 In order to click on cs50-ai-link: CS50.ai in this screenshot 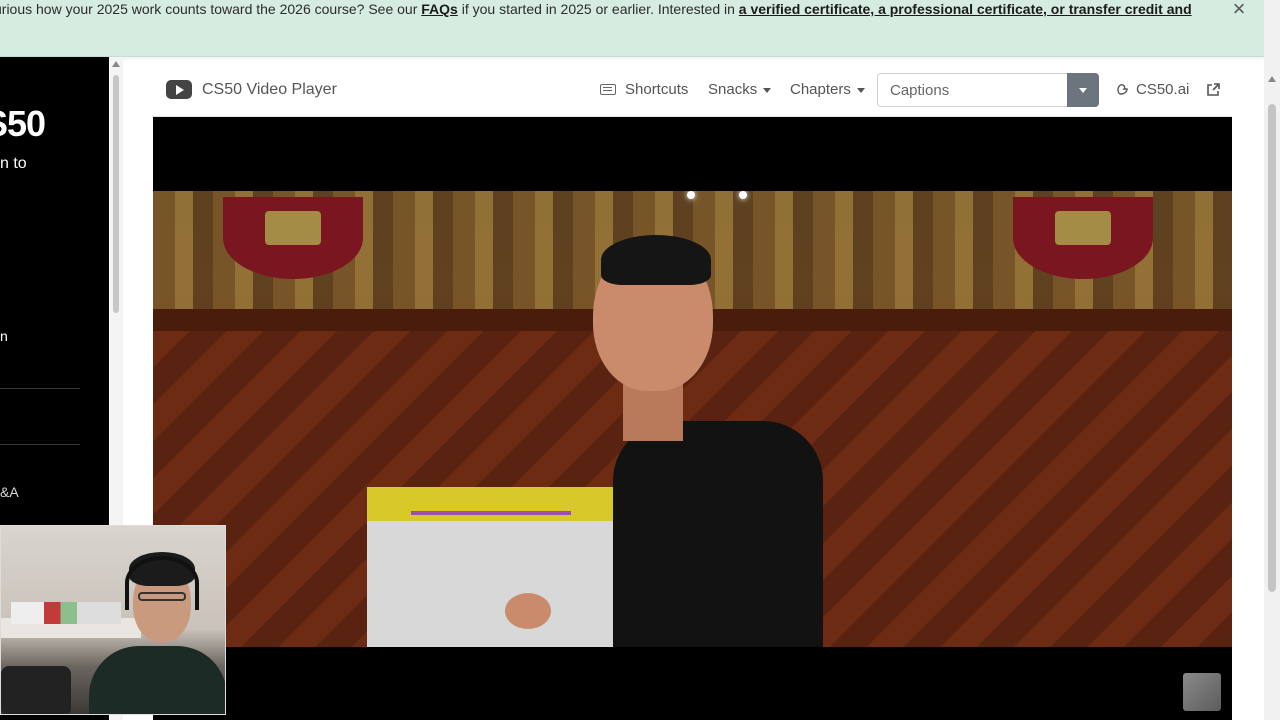, I will do `click(1162, 89)`.